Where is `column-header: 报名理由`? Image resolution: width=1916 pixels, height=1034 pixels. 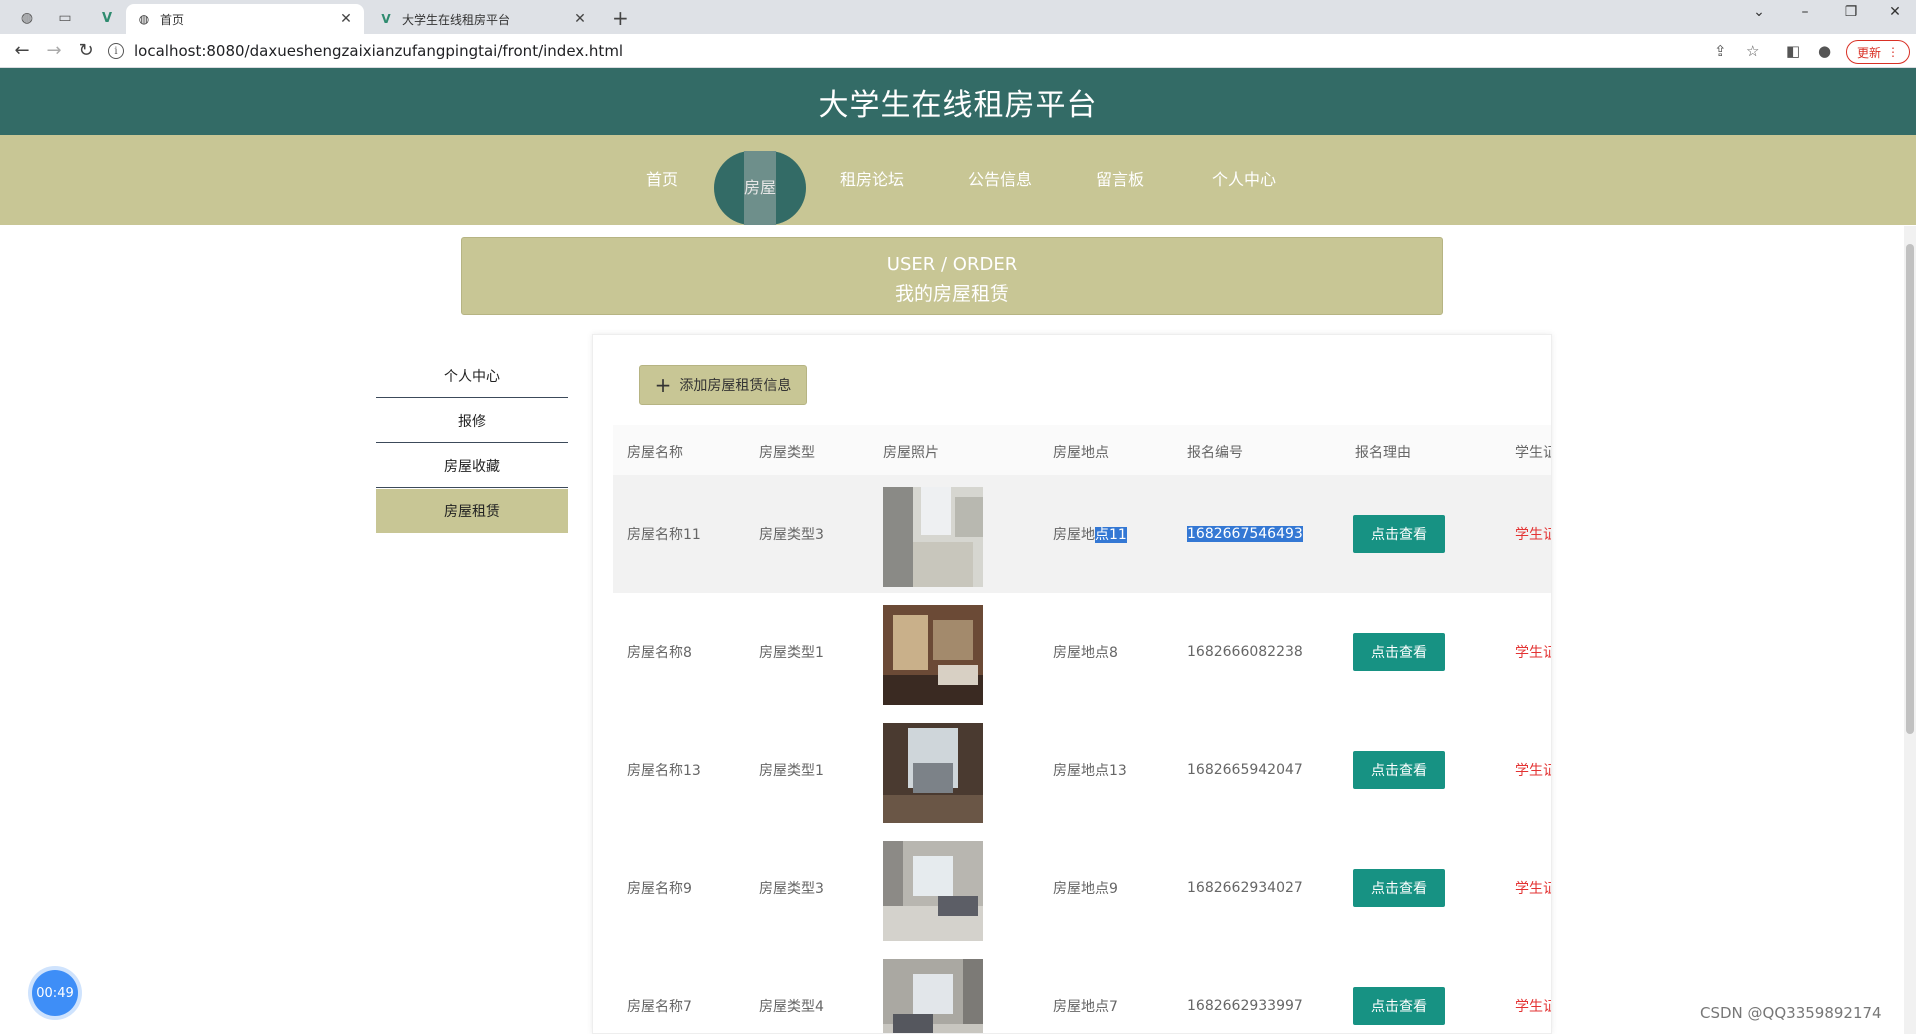 column-header: 报名理由 is located at coordinates (1383, 453).